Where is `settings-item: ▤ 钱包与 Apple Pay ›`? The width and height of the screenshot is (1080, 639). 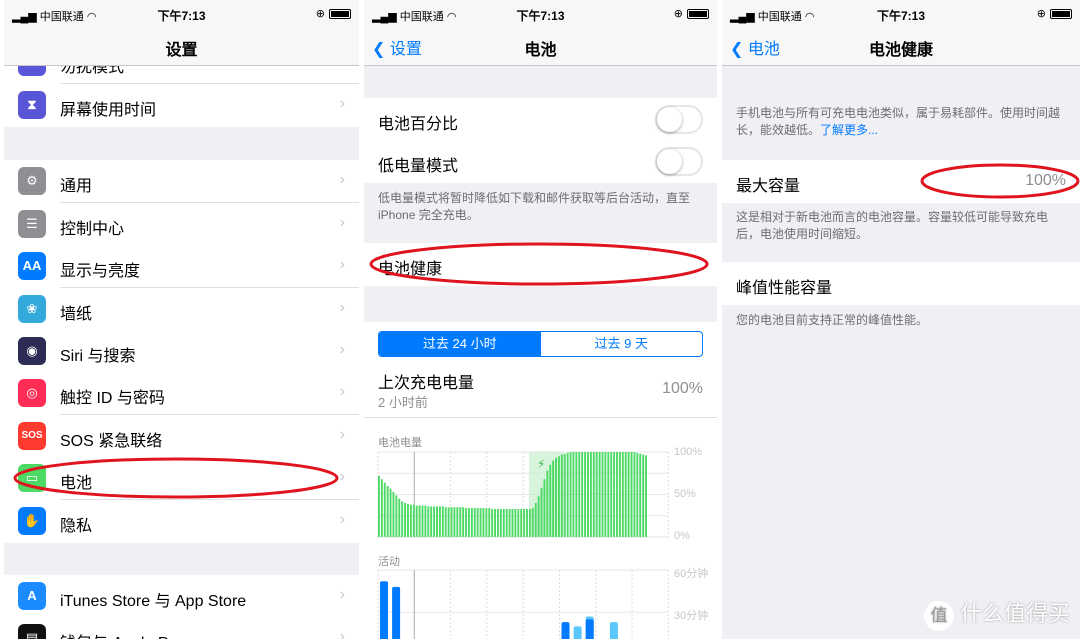 settings-item: ▤ 钱包与 Apple Pay › is located at coordinates (181, 628).